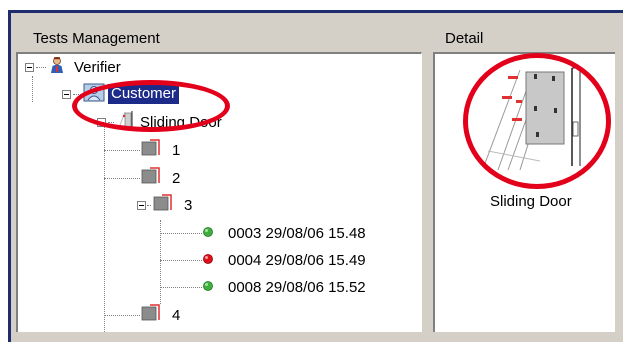 The image size is (623, 342). What do you see at coordinates (97, 67) in the screenshot?
I see `tree-node-label: Verifier` at bounding box center [97, 67].